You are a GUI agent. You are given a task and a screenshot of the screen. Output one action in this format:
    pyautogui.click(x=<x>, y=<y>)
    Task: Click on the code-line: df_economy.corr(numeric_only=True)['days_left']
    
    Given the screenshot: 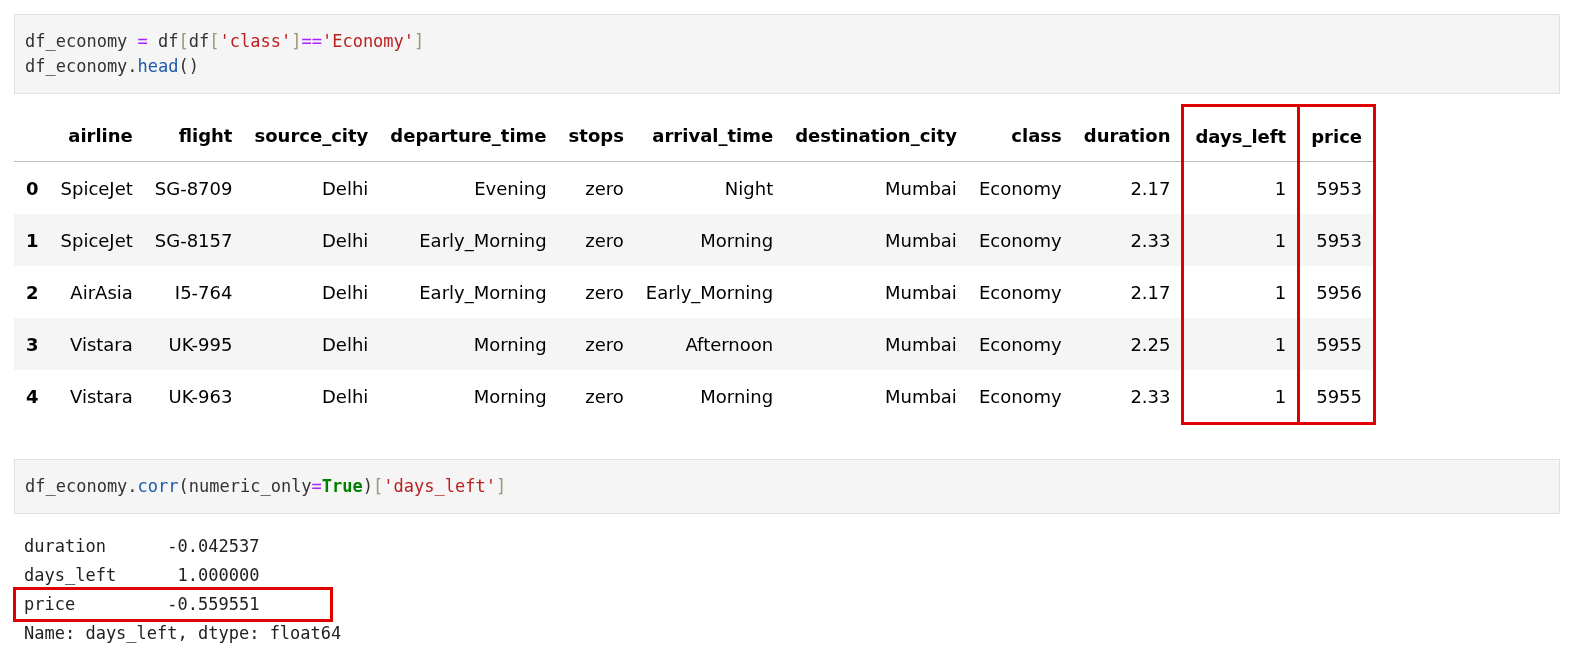 What is the action you would take?
    pyautogui.click(x=266, y=486)
    